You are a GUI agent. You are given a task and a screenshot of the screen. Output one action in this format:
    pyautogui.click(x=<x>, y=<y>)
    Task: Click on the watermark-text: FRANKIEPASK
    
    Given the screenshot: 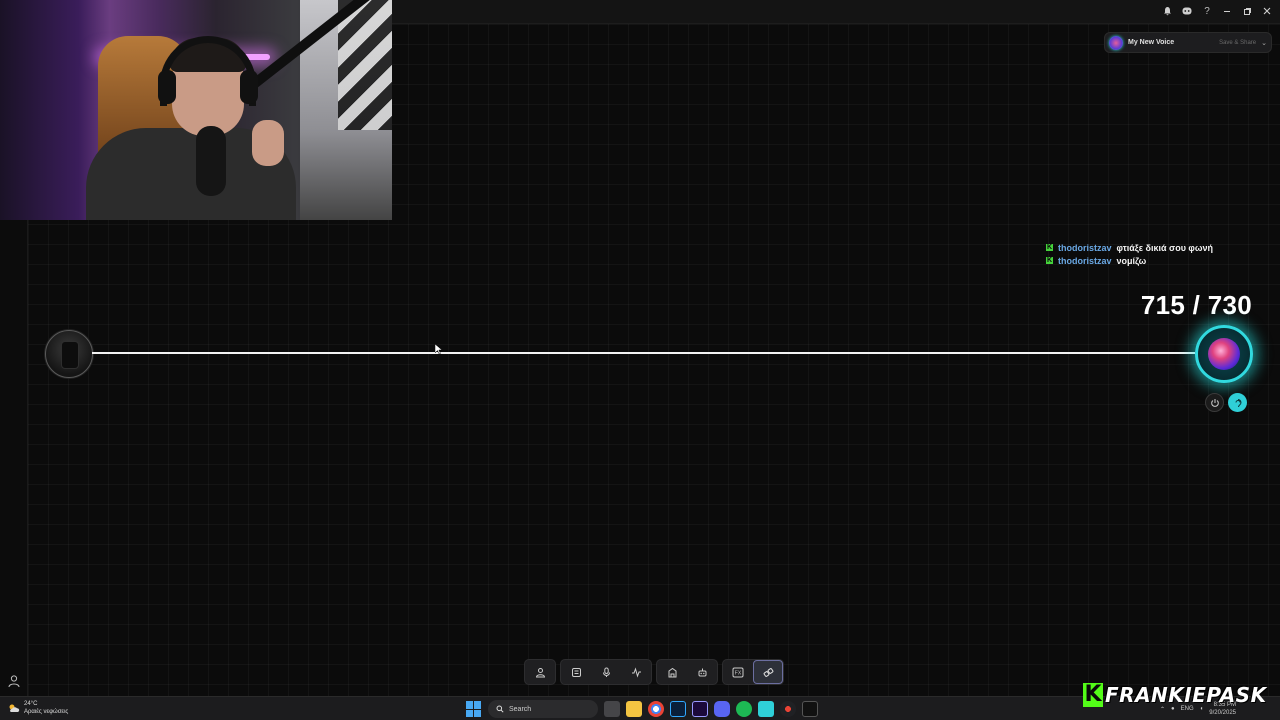 What is the action you would take?
    pyautogui.click(x=1186, y=694)
    